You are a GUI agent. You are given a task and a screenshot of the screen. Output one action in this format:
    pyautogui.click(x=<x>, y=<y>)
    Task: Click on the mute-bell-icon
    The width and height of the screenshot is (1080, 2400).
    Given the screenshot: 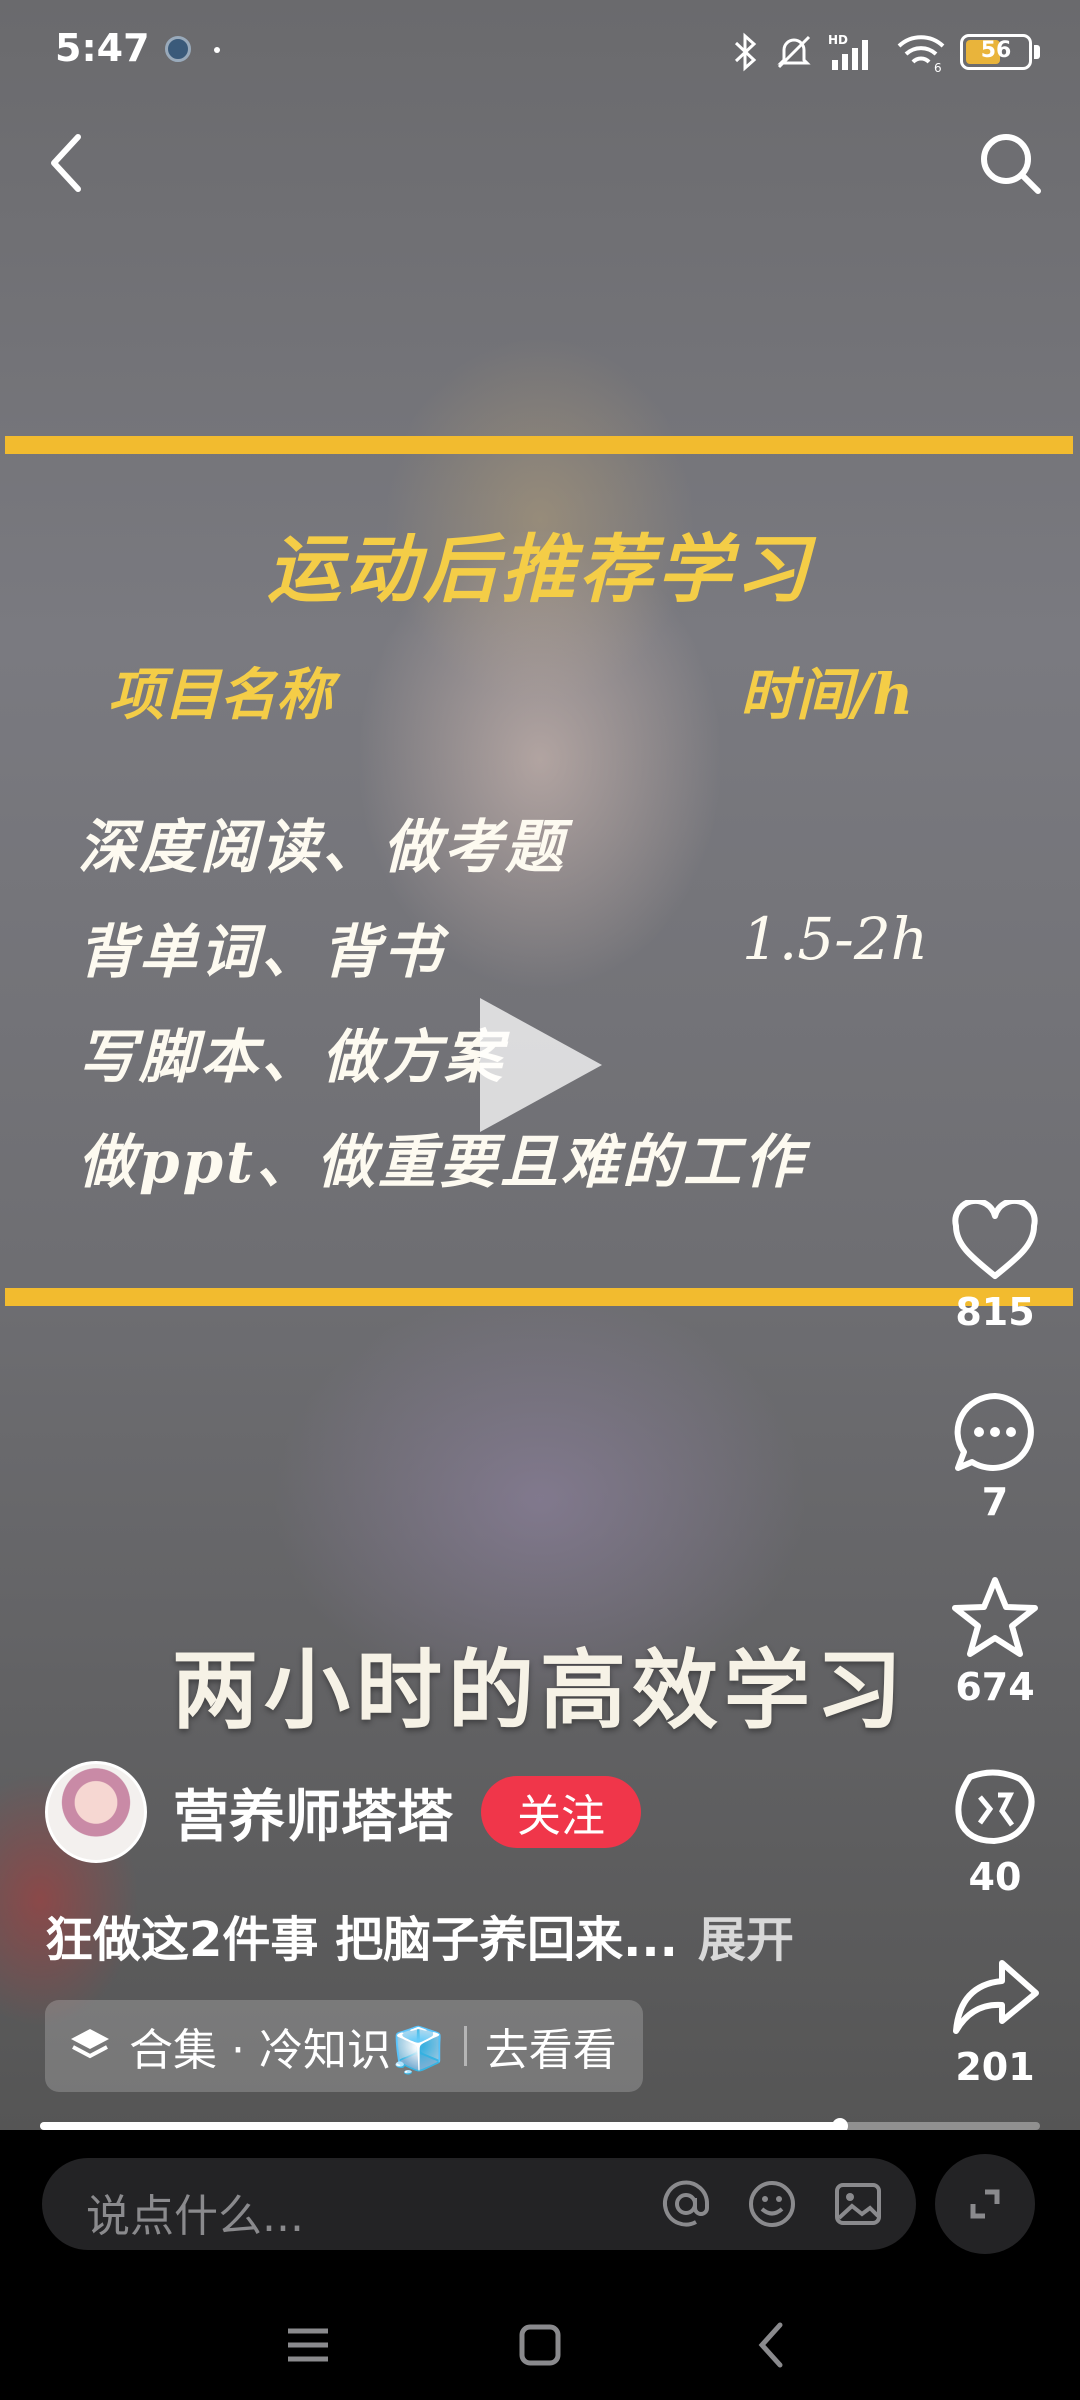 What is the action you would take?
    pyautogui.click(x=794, y=52)
    